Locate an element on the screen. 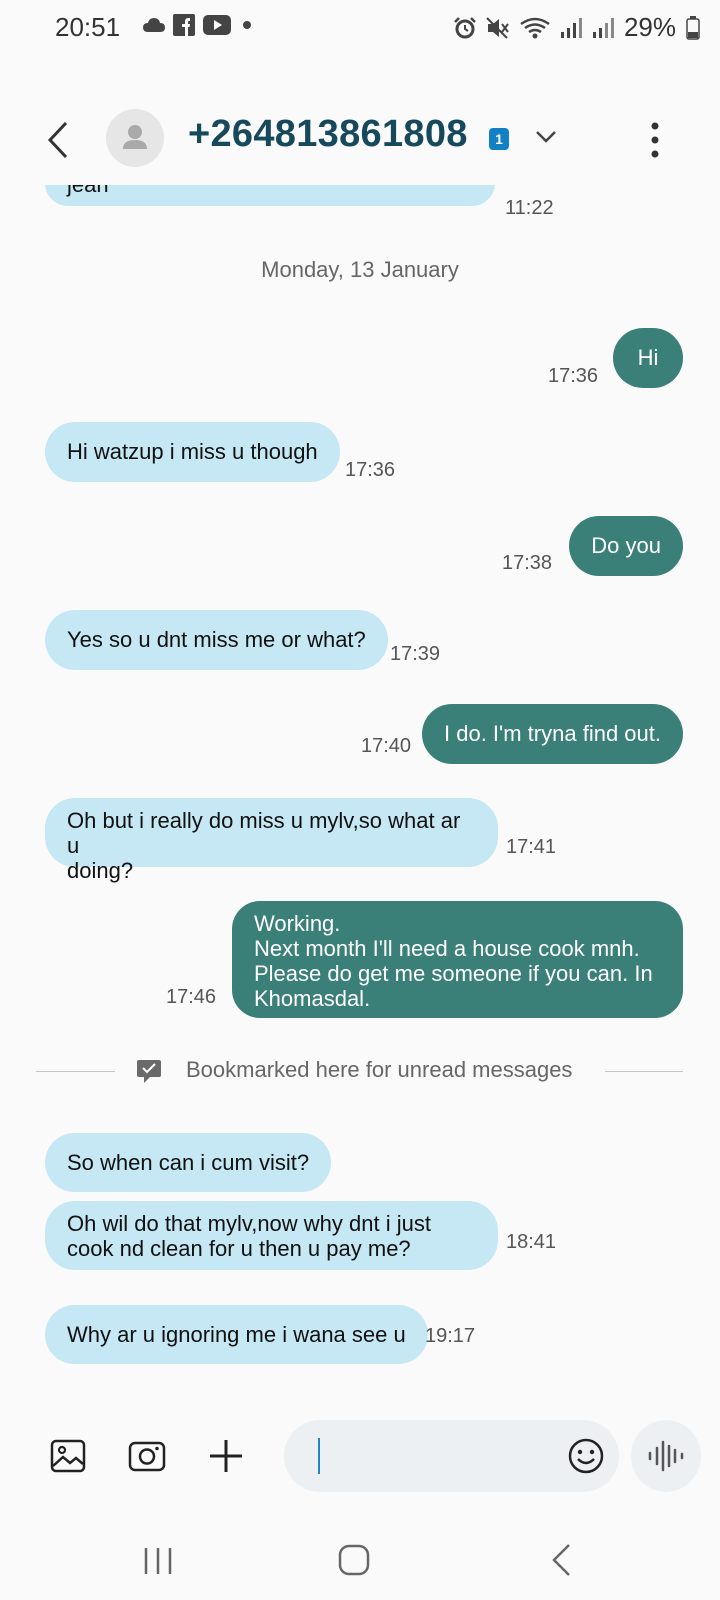  dot-icon is located at coordinates (247, 25).